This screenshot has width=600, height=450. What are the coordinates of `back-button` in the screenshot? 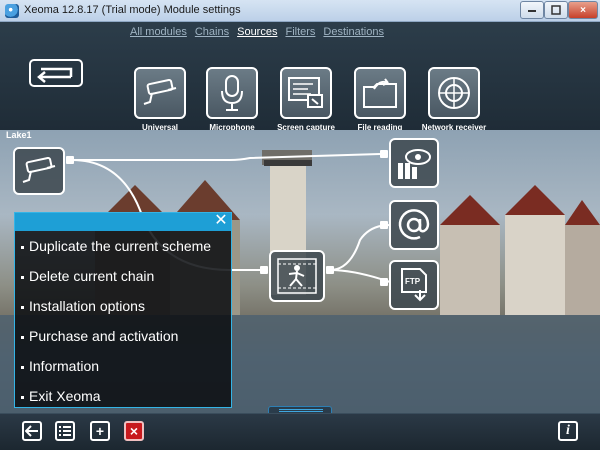 It's located at (56, 73).